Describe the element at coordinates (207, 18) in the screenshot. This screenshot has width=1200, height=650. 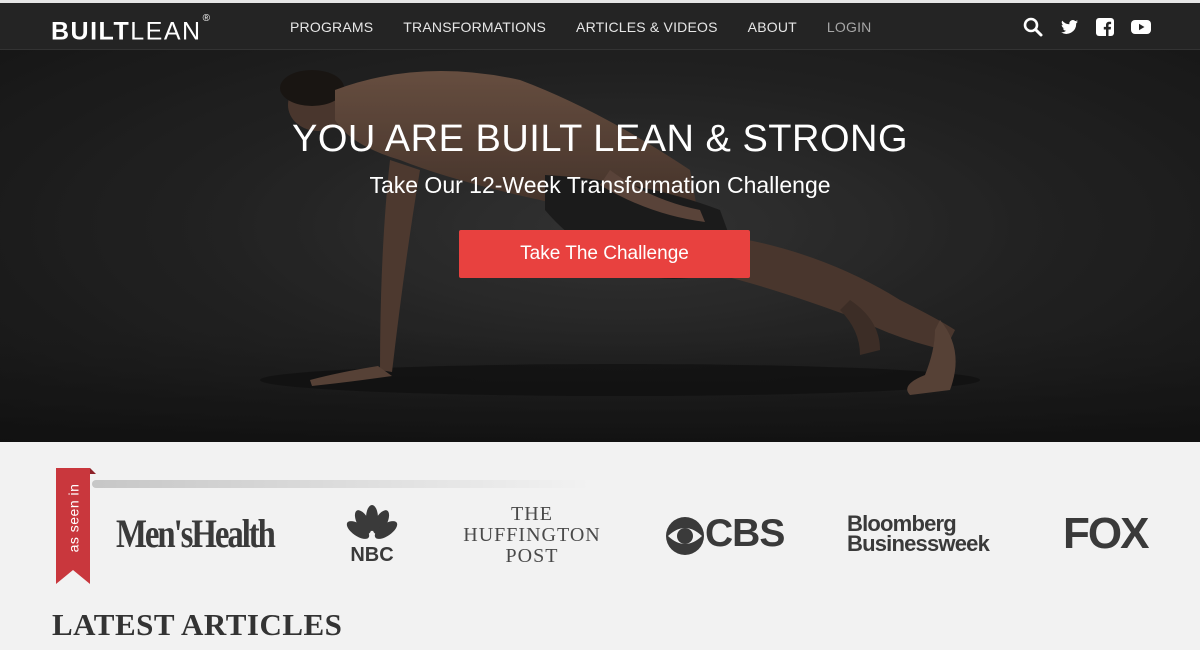
I see `logo-registered-mark: ®` at that location.